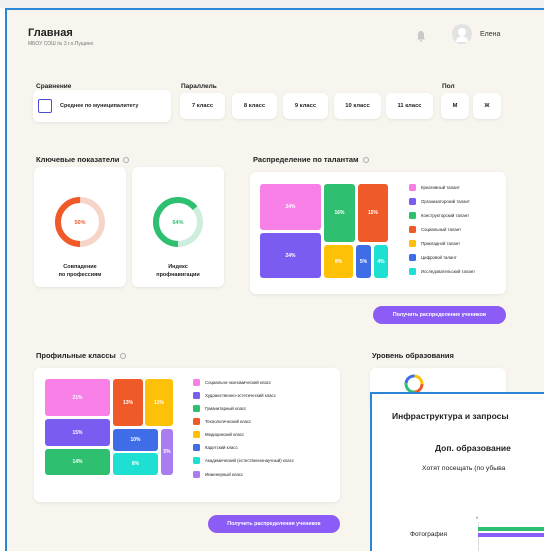  What do you see at coordinates (218, 434) in the screenshot?
I see `legend-item: Медицинский класс` at bounding box center [218, 434].